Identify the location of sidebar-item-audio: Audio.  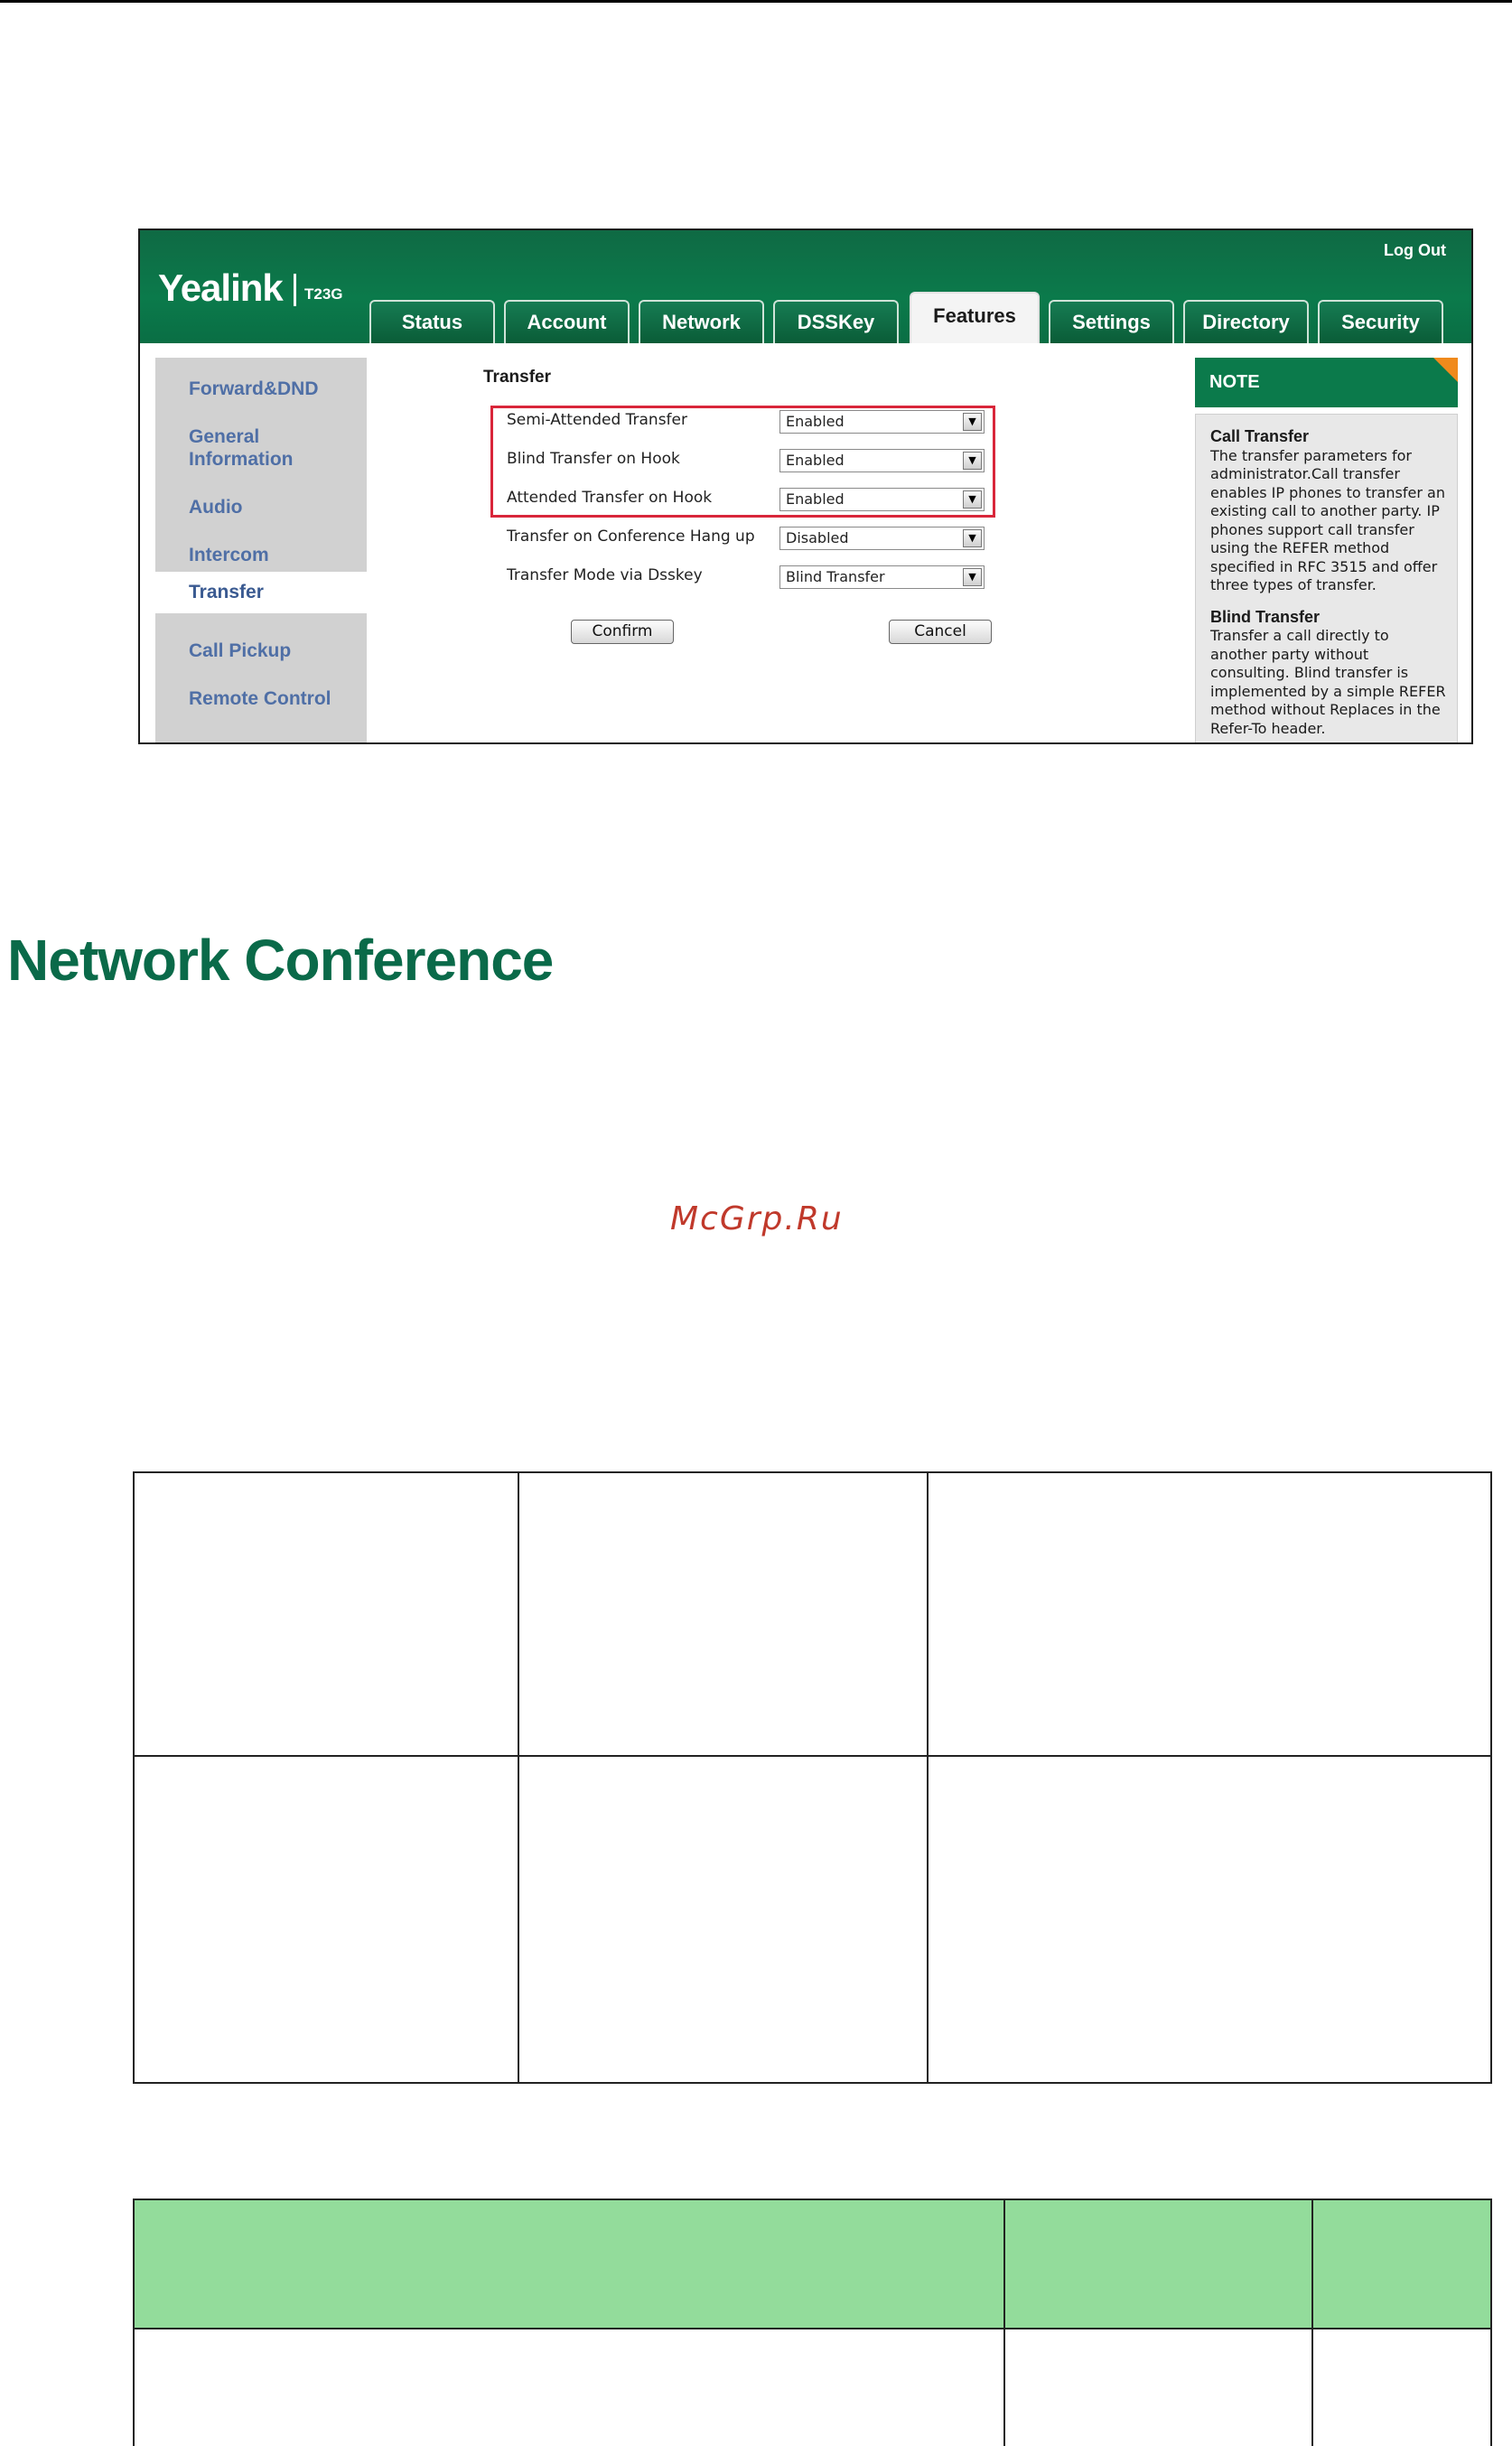
(261, 507).